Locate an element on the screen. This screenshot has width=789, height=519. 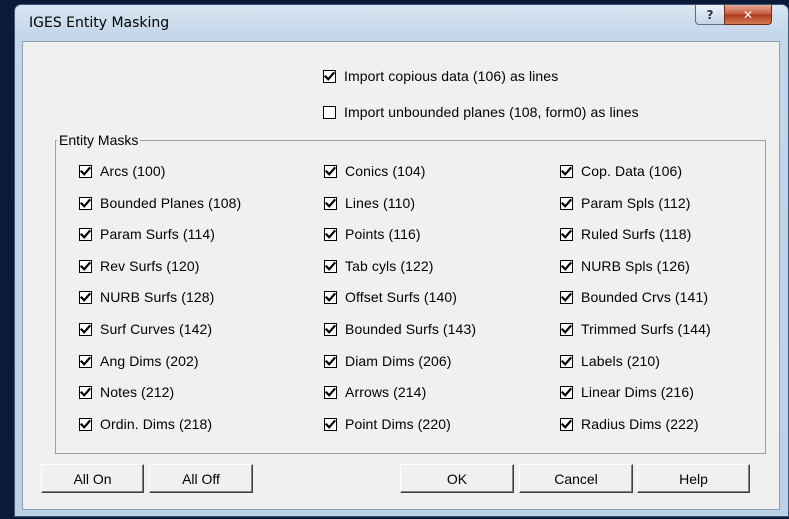
checkbox-label: Cop. Data (106) is located at coordinates (632, 171).